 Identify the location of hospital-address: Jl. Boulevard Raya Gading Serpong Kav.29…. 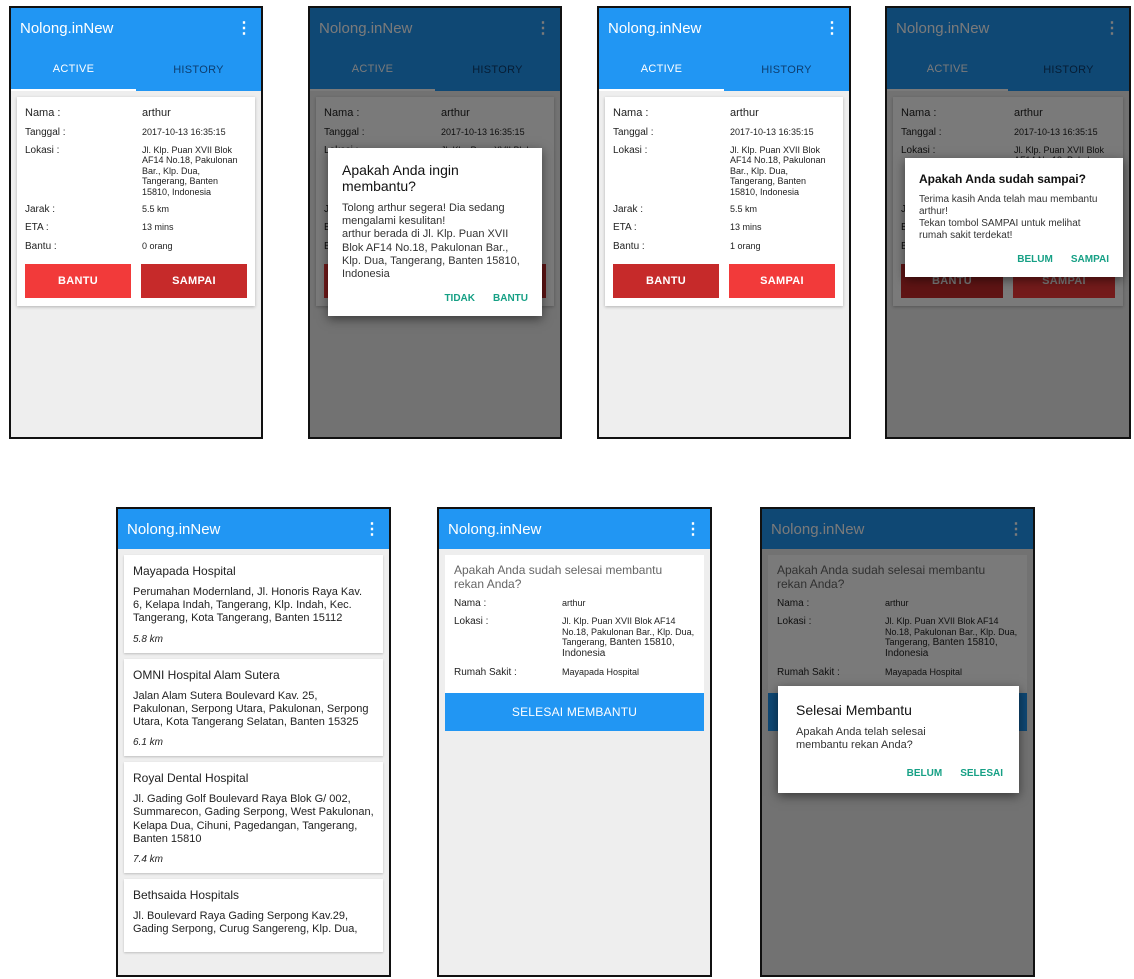
(245, 922).